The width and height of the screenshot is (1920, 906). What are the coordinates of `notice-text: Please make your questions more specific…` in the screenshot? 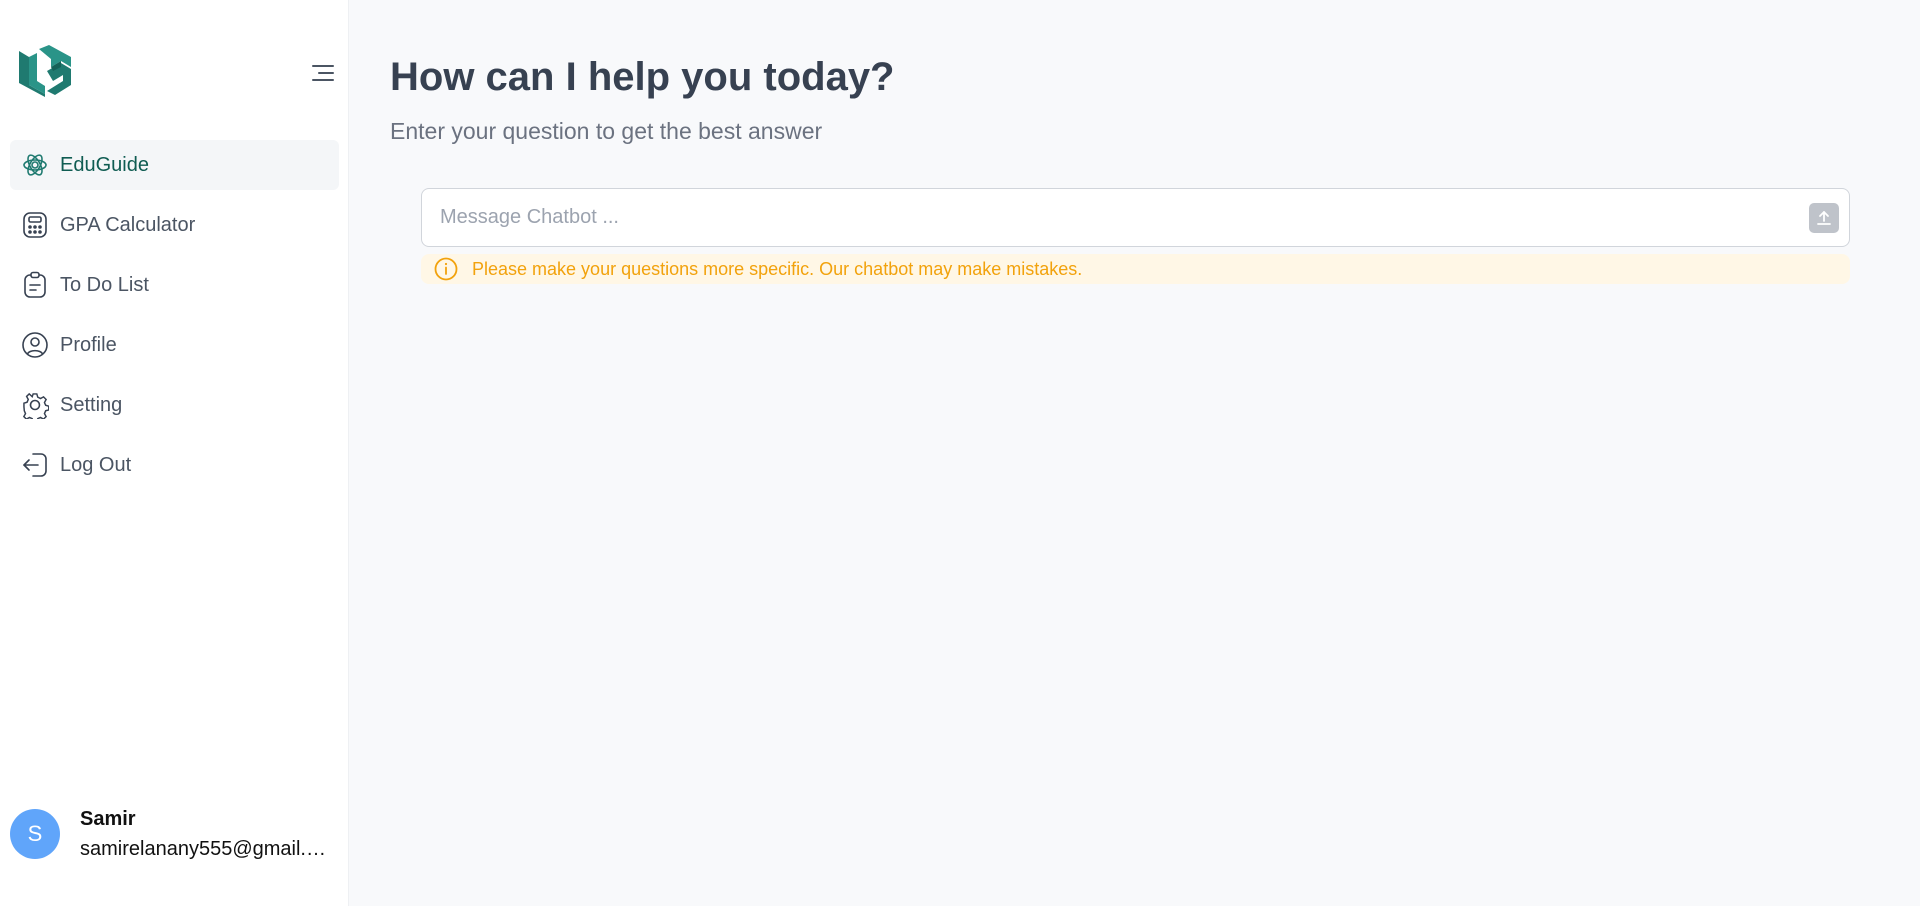 It's located at (777, 268).